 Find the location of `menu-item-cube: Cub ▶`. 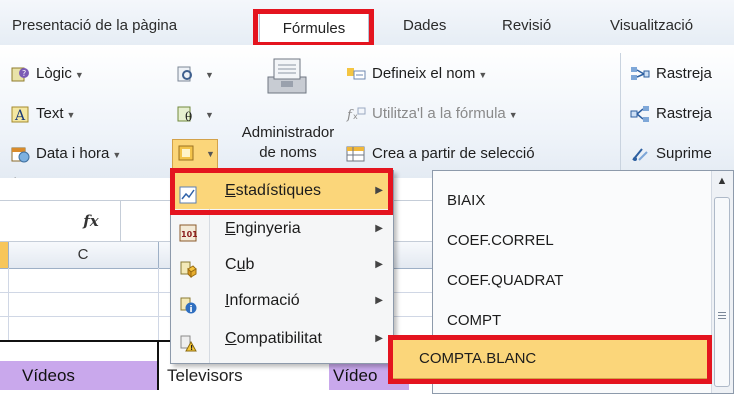

menu-item-cube: Cub ▶ is located at coordinates (281, 265).